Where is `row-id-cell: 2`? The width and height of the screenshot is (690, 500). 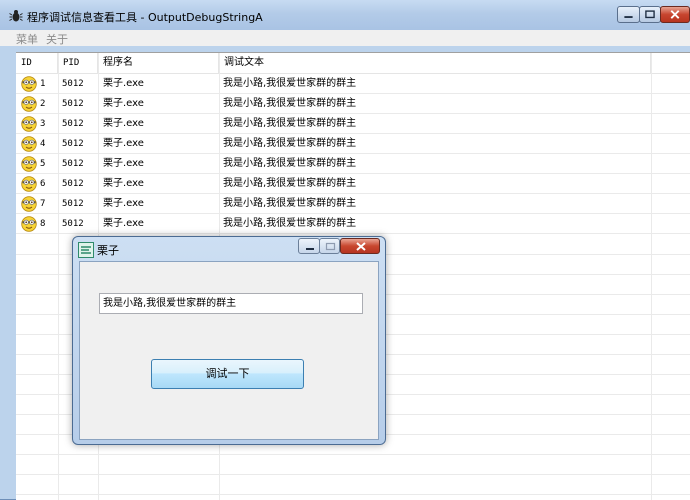
row-id-cell: 2 is located at coordinates (37, 104).